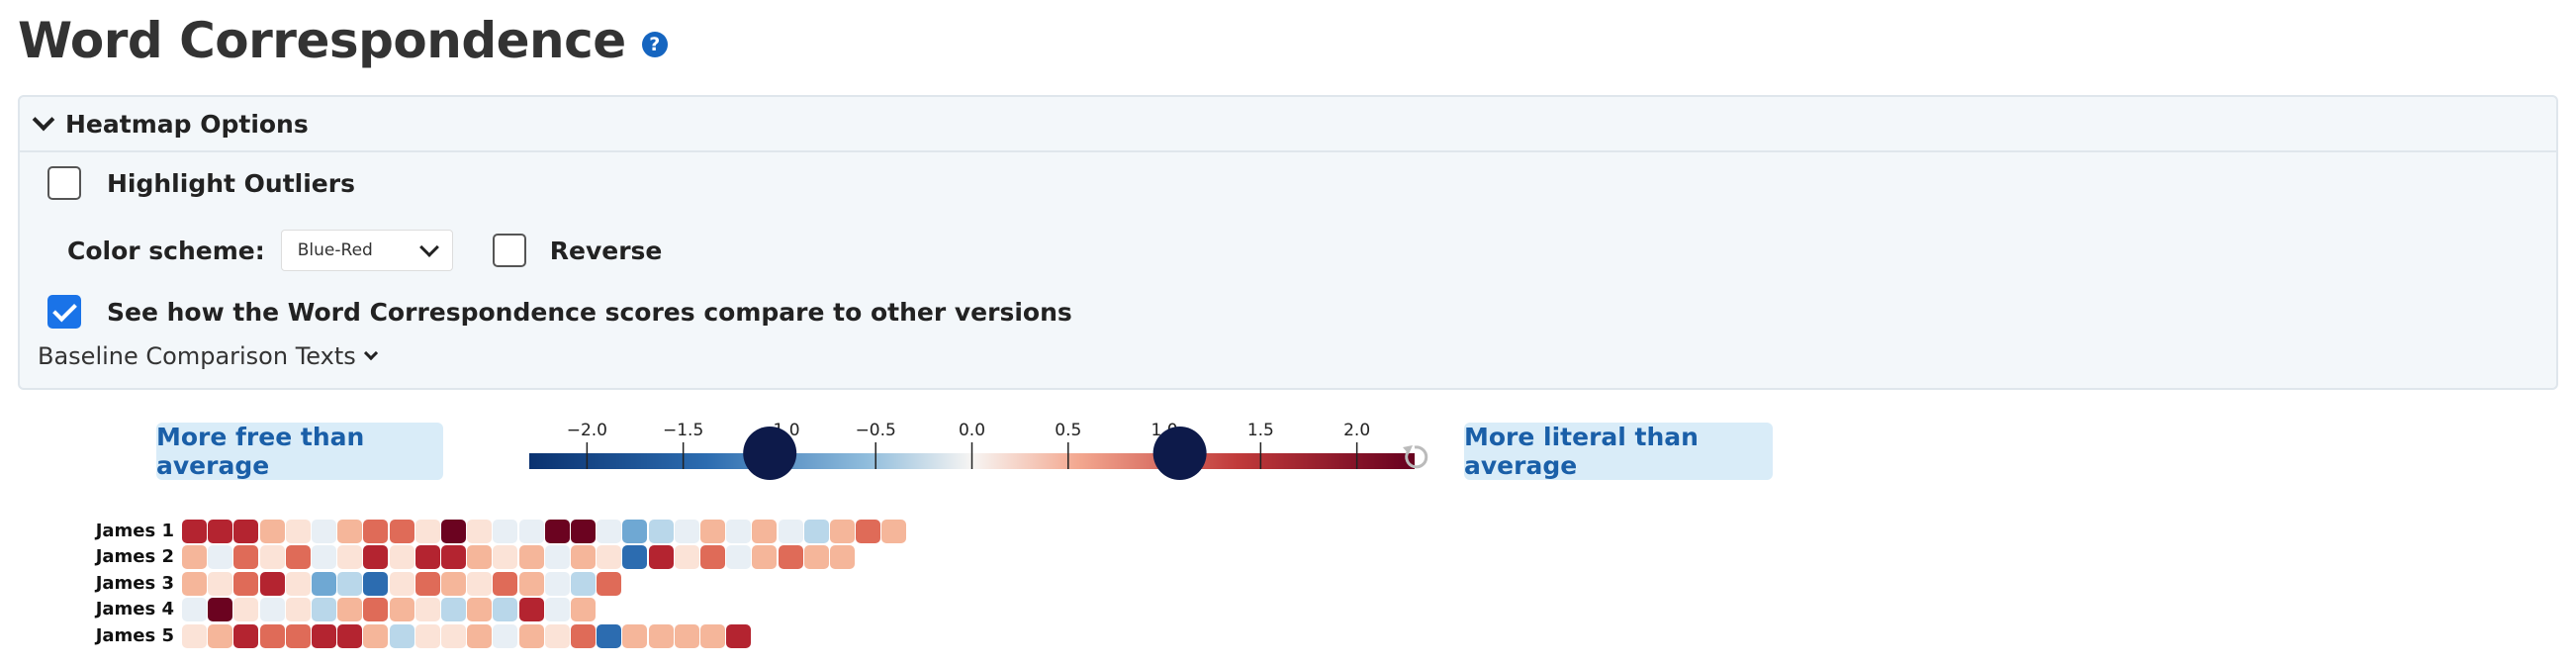 The image size is (2576, 666). Describe the element at coordinates (1179, 454) in the screenshot. I see `slider-handle-high` at that location.